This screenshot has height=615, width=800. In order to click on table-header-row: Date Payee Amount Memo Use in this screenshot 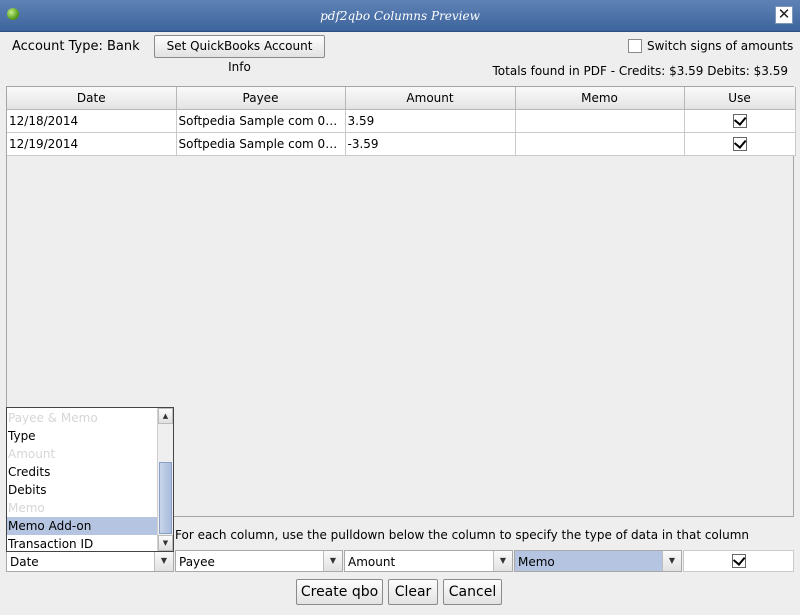, I will do `click(401, 98)`.